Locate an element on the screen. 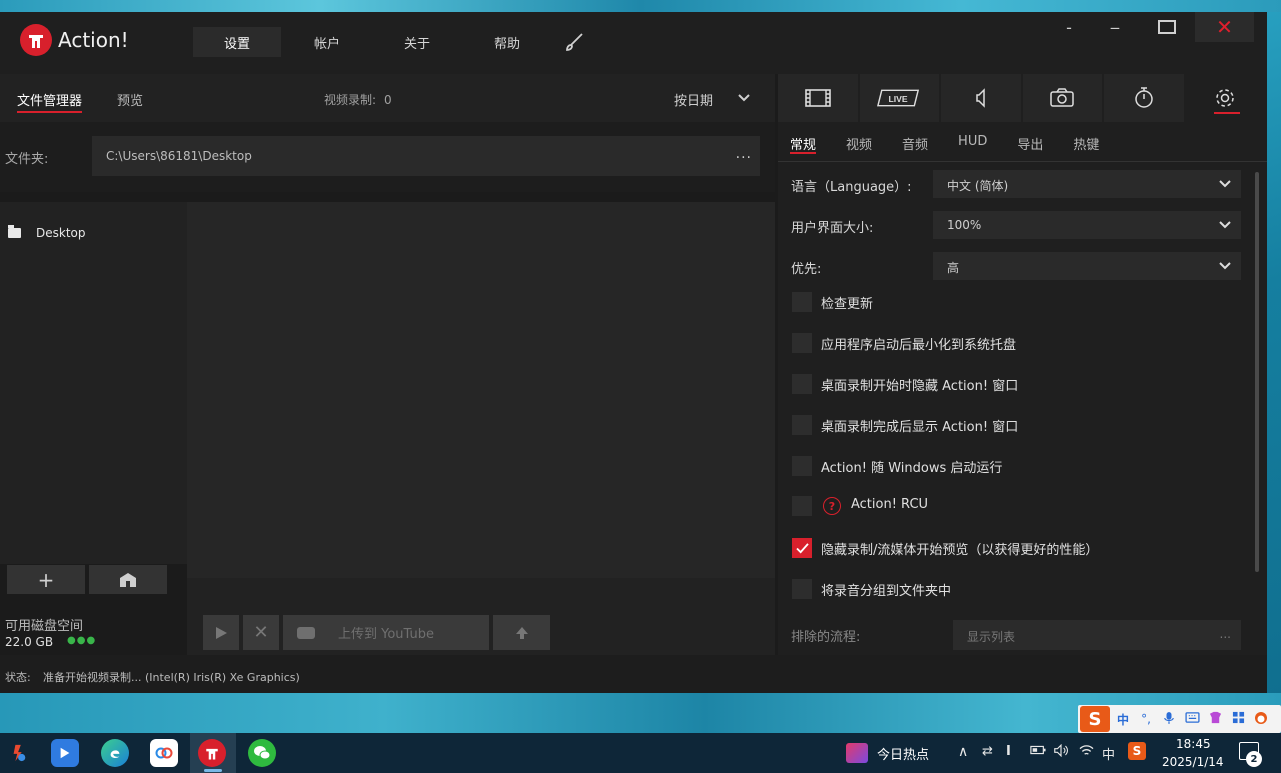 The width and height of the screenshot is (1281, 773). minimize-button: ‒ is located at coordinates (1115, 27).